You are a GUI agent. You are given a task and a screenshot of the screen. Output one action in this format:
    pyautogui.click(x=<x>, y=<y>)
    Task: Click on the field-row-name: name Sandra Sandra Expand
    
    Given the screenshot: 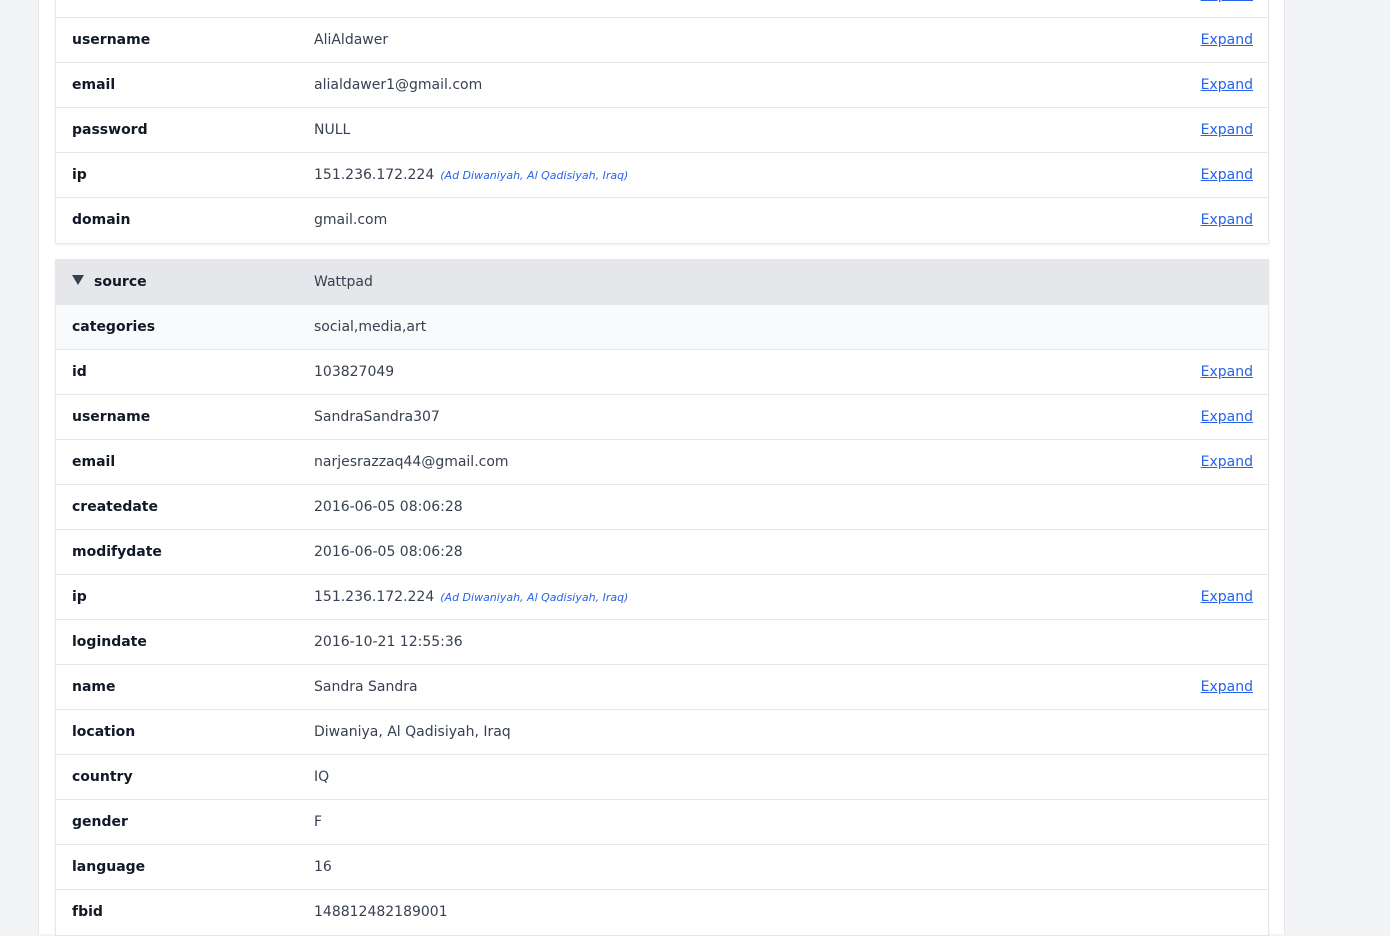 What is the action you would take?
    pyautogui.click(x=662, y=687)
    